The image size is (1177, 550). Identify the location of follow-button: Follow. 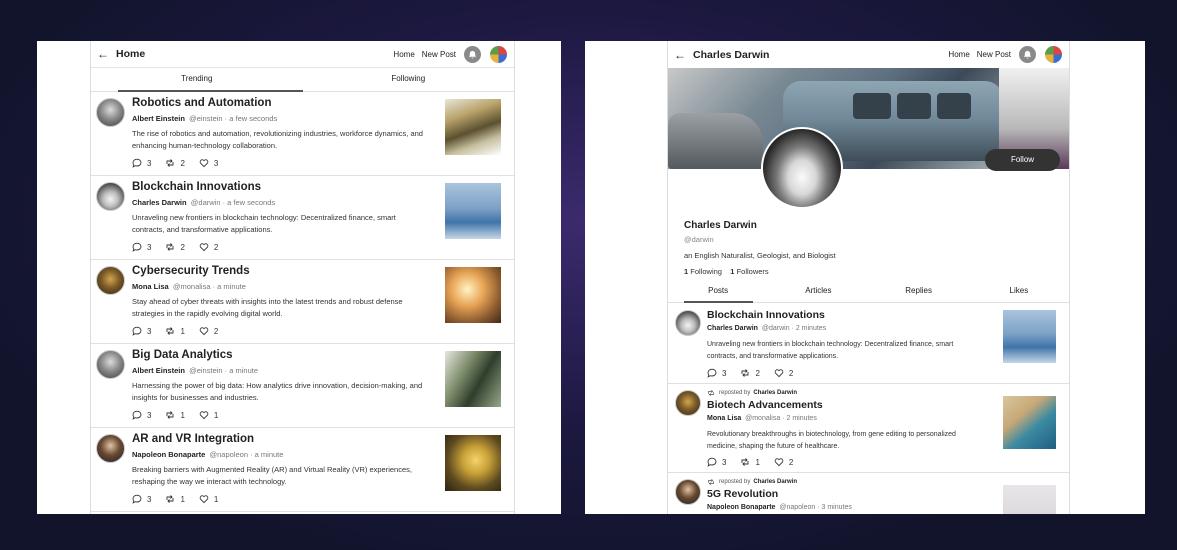
(1022, 160).